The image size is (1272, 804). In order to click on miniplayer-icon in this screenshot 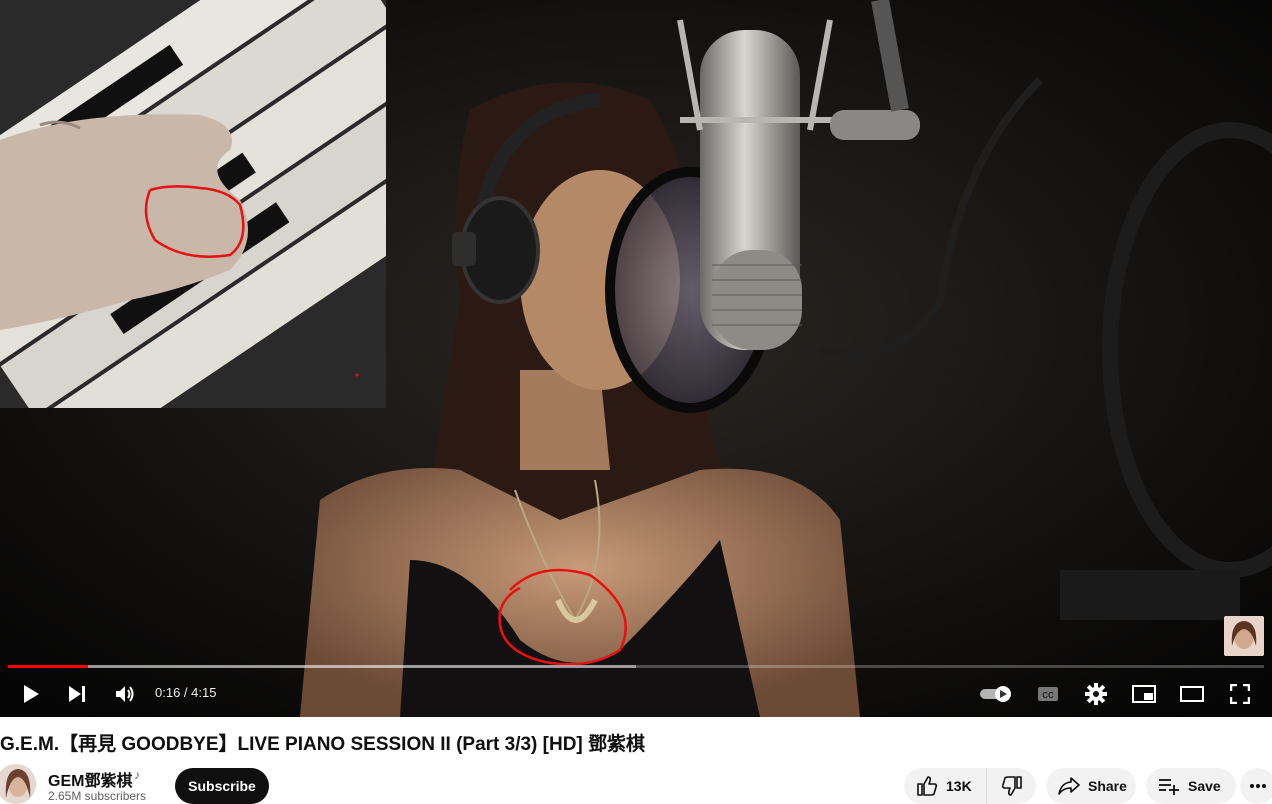, I will do `click(1144, 694)`.